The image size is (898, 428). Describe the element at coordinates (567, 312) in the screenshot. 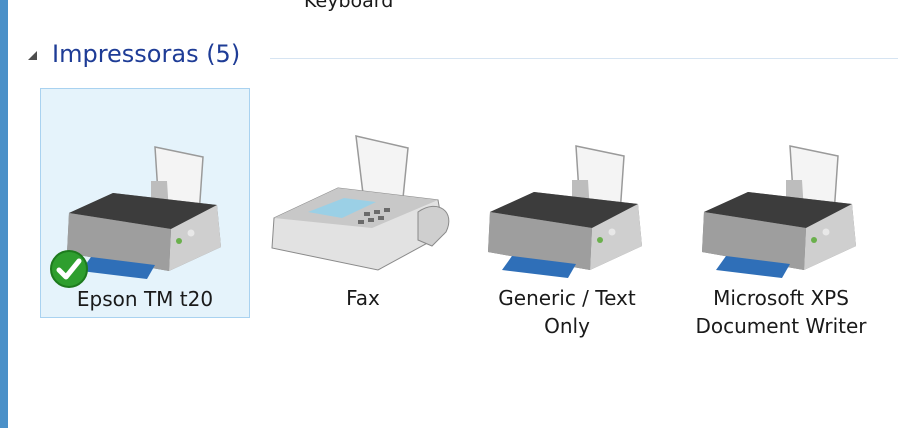

I see `device-label: Generic / Text Only` at that location.